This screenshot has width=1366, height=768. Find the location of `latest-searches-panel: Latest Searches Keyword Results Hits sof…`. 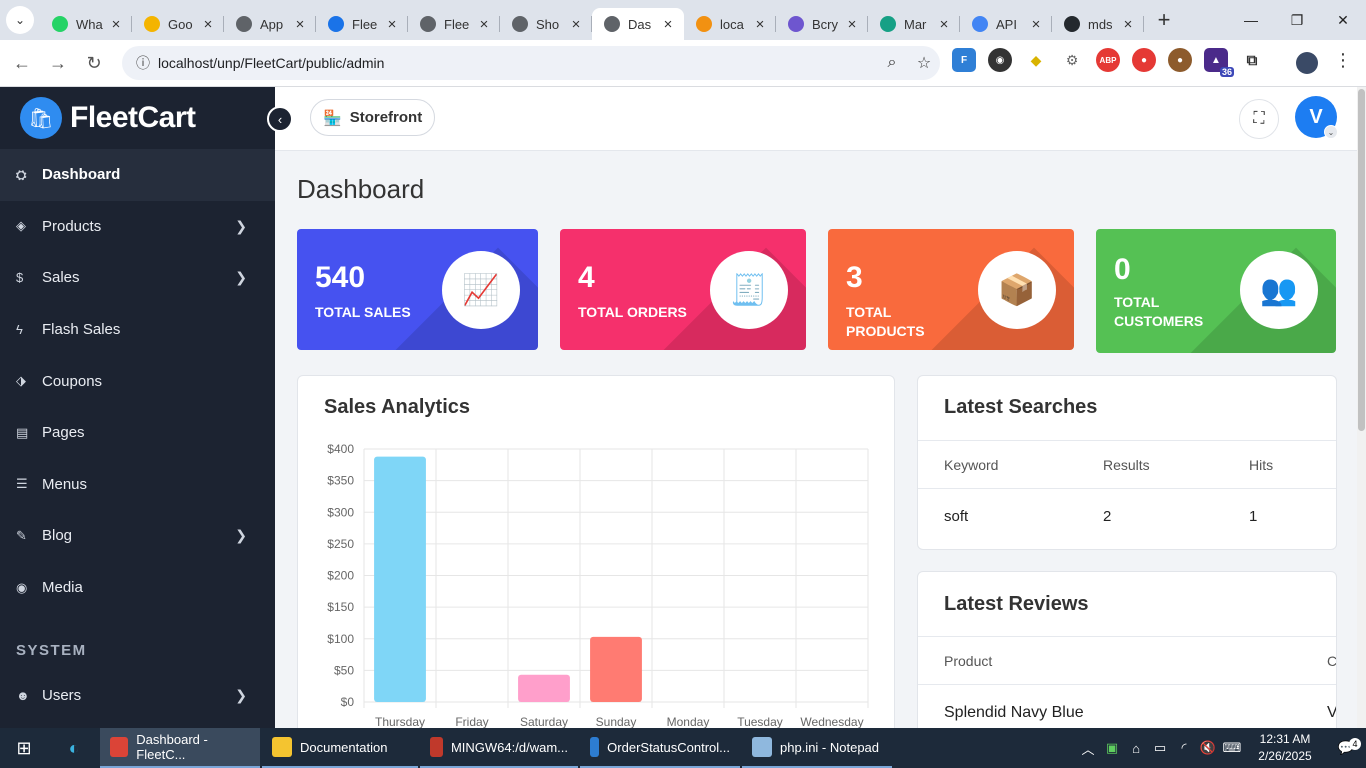

latest-searches-panel: Latest Searches Keyword Results Hits sof… is located at coordinates (1127, 462).